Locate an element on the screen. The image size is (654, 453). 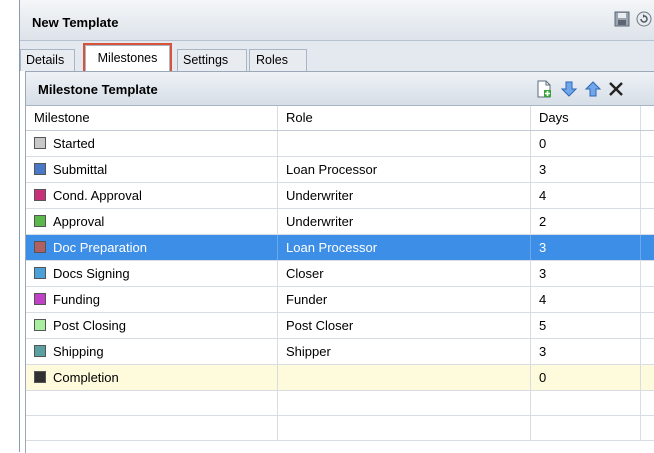
panel-title: Milestone Template is located at coordinates (98, 89).